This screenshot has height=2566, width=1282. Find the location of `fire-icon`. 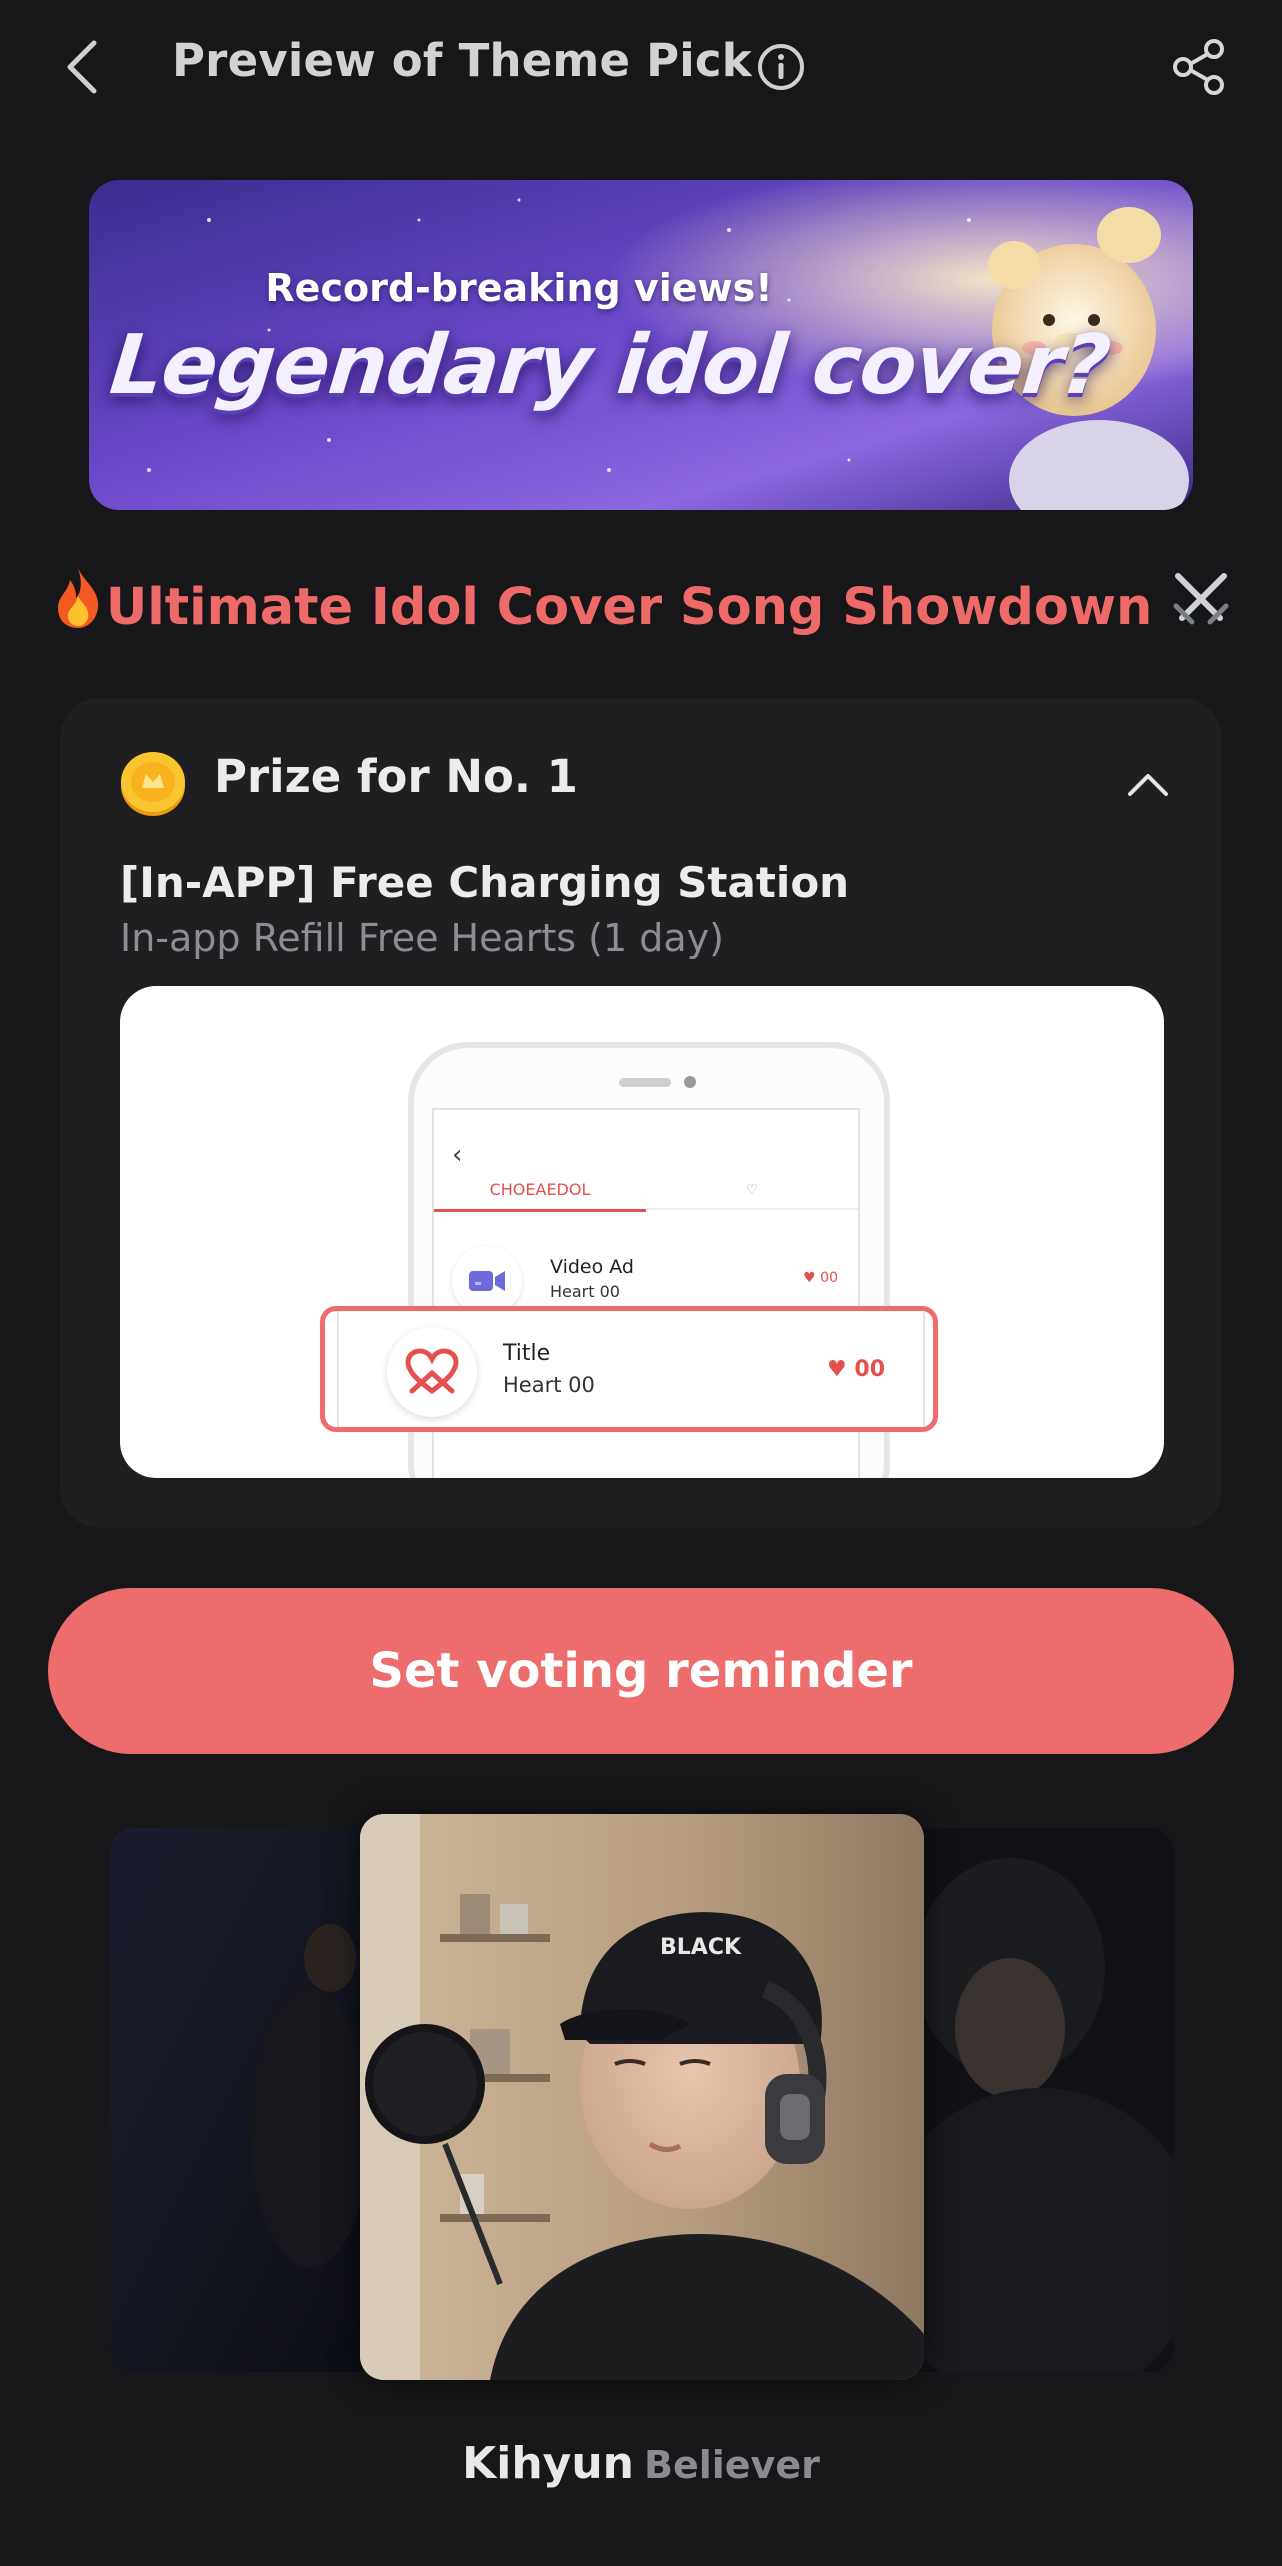

fire-icon is located at coordinates (78, 604).